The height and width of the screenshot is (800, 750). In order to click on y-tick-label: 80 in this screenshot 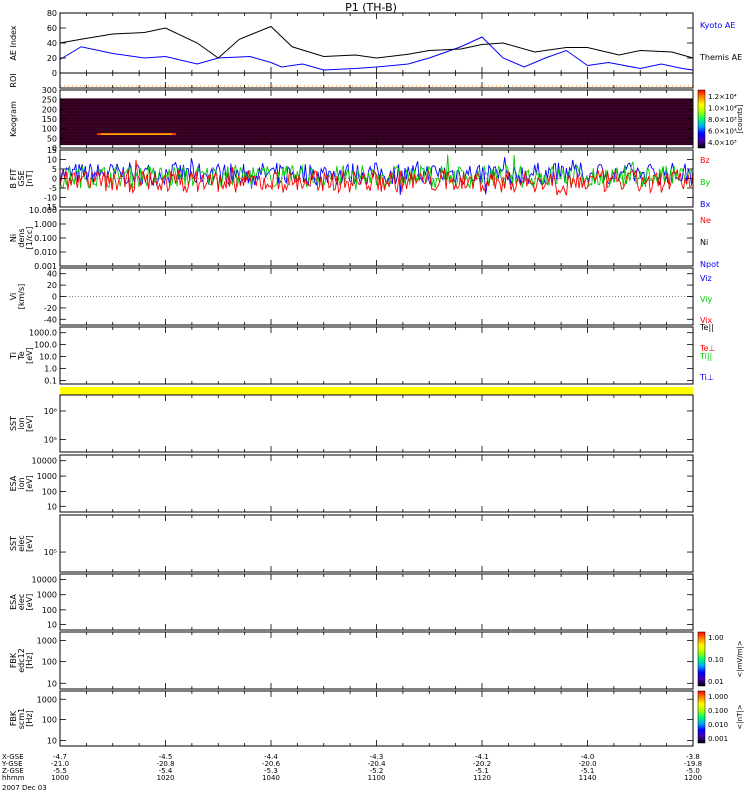, I will do `click(52, 13)`.